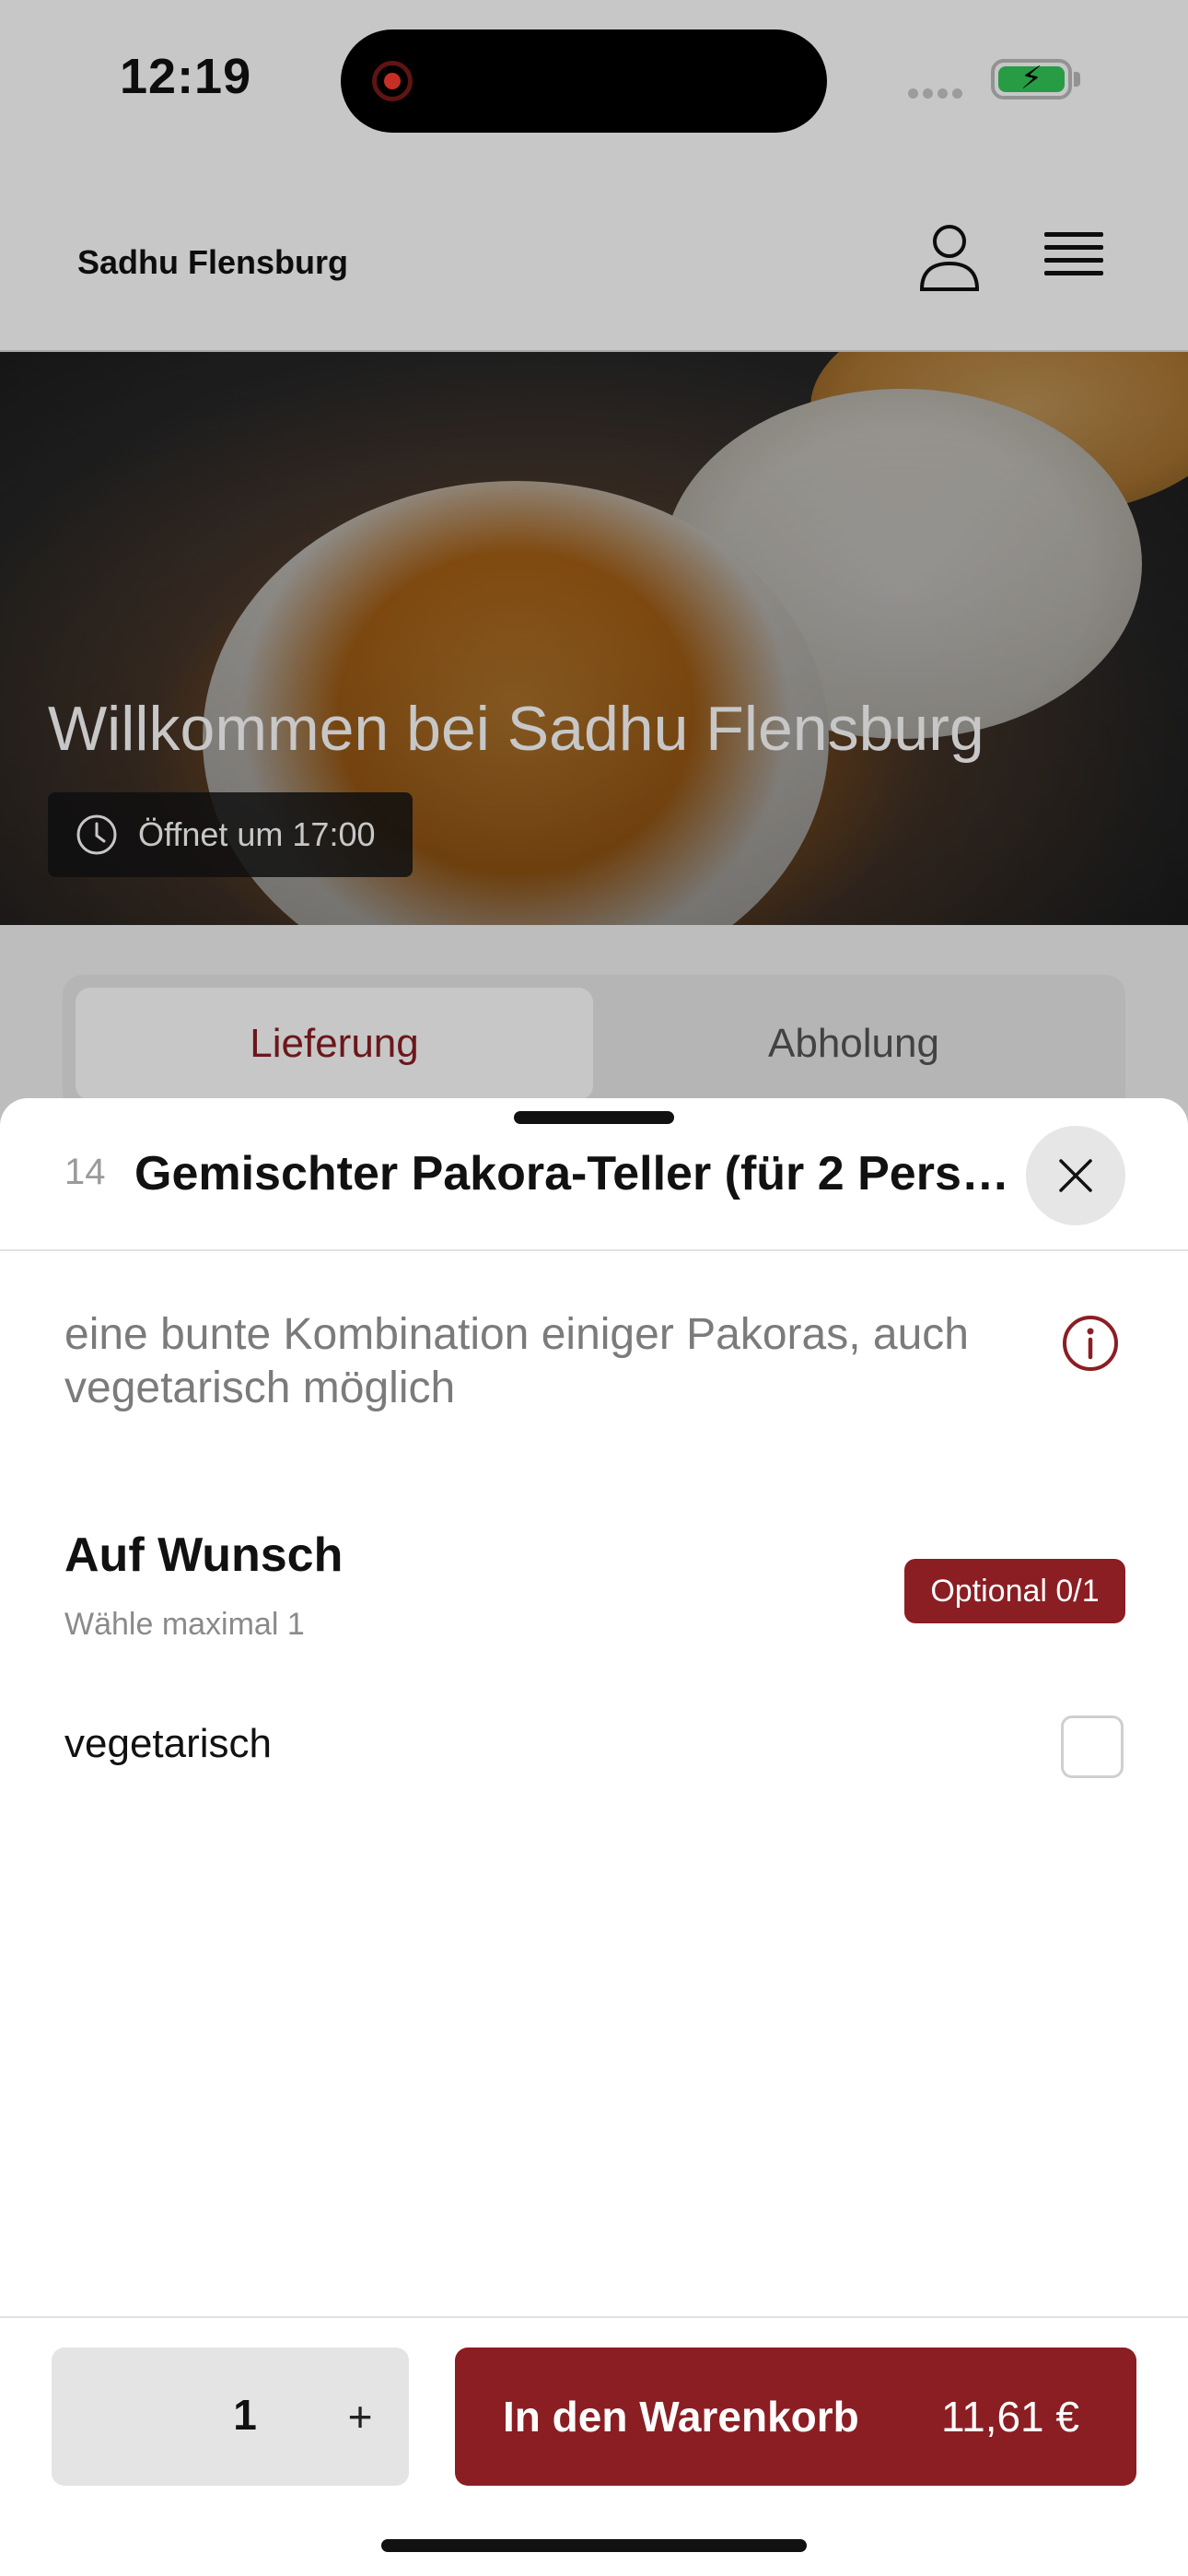 This screenshot has width=1188, height=2576. I want to click on sheet-footer: 1 + In den Warenkorb 11,61 €, so click(594, 2446).